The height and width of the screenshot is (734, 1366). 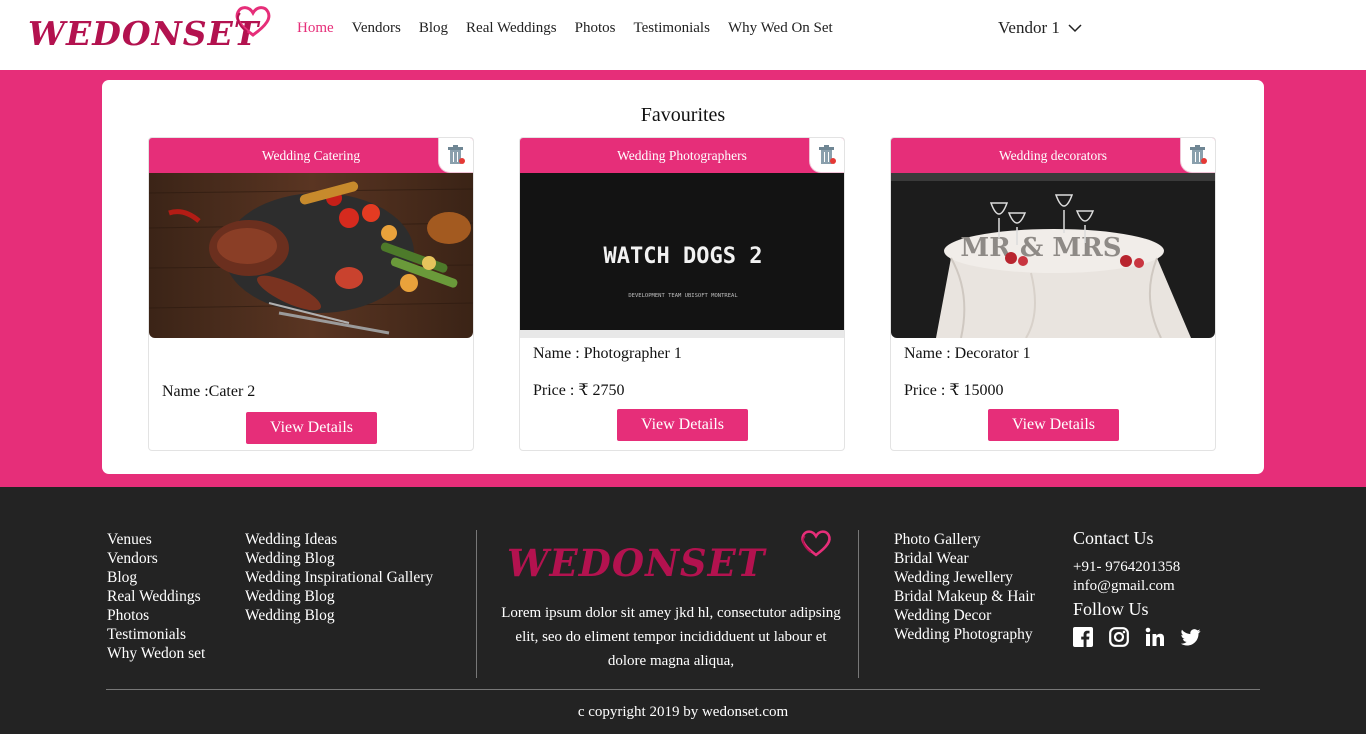 What do you see at coordinates (964, 577) in the screenshot?
I see `footer-link-wedding-jewellery: Wedding Jewellery` at bounding box center [964, 577].